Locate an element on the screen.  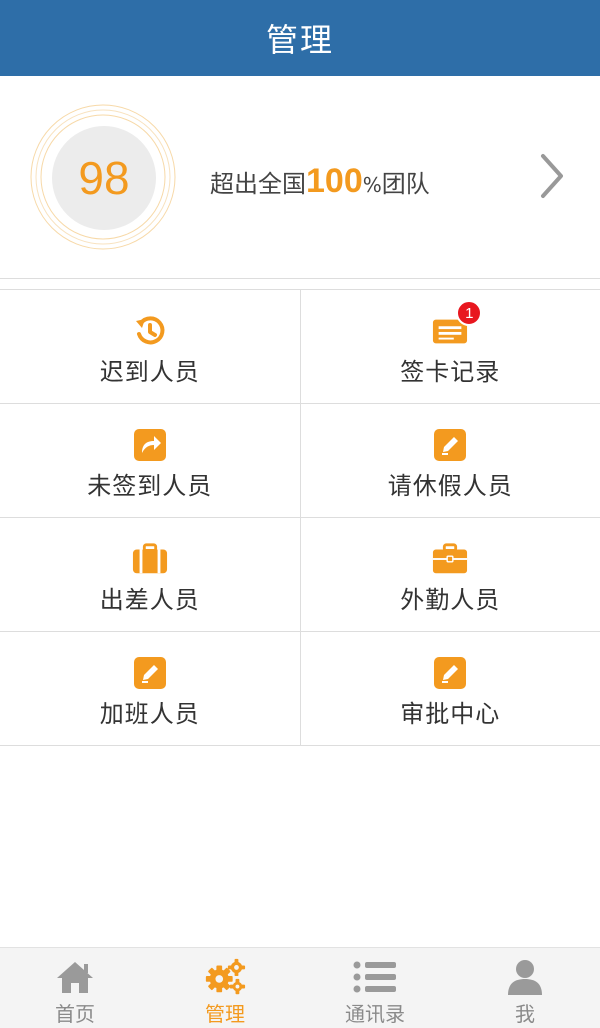
score-desc-percent-sign: % is located at coordinates (372, 185).